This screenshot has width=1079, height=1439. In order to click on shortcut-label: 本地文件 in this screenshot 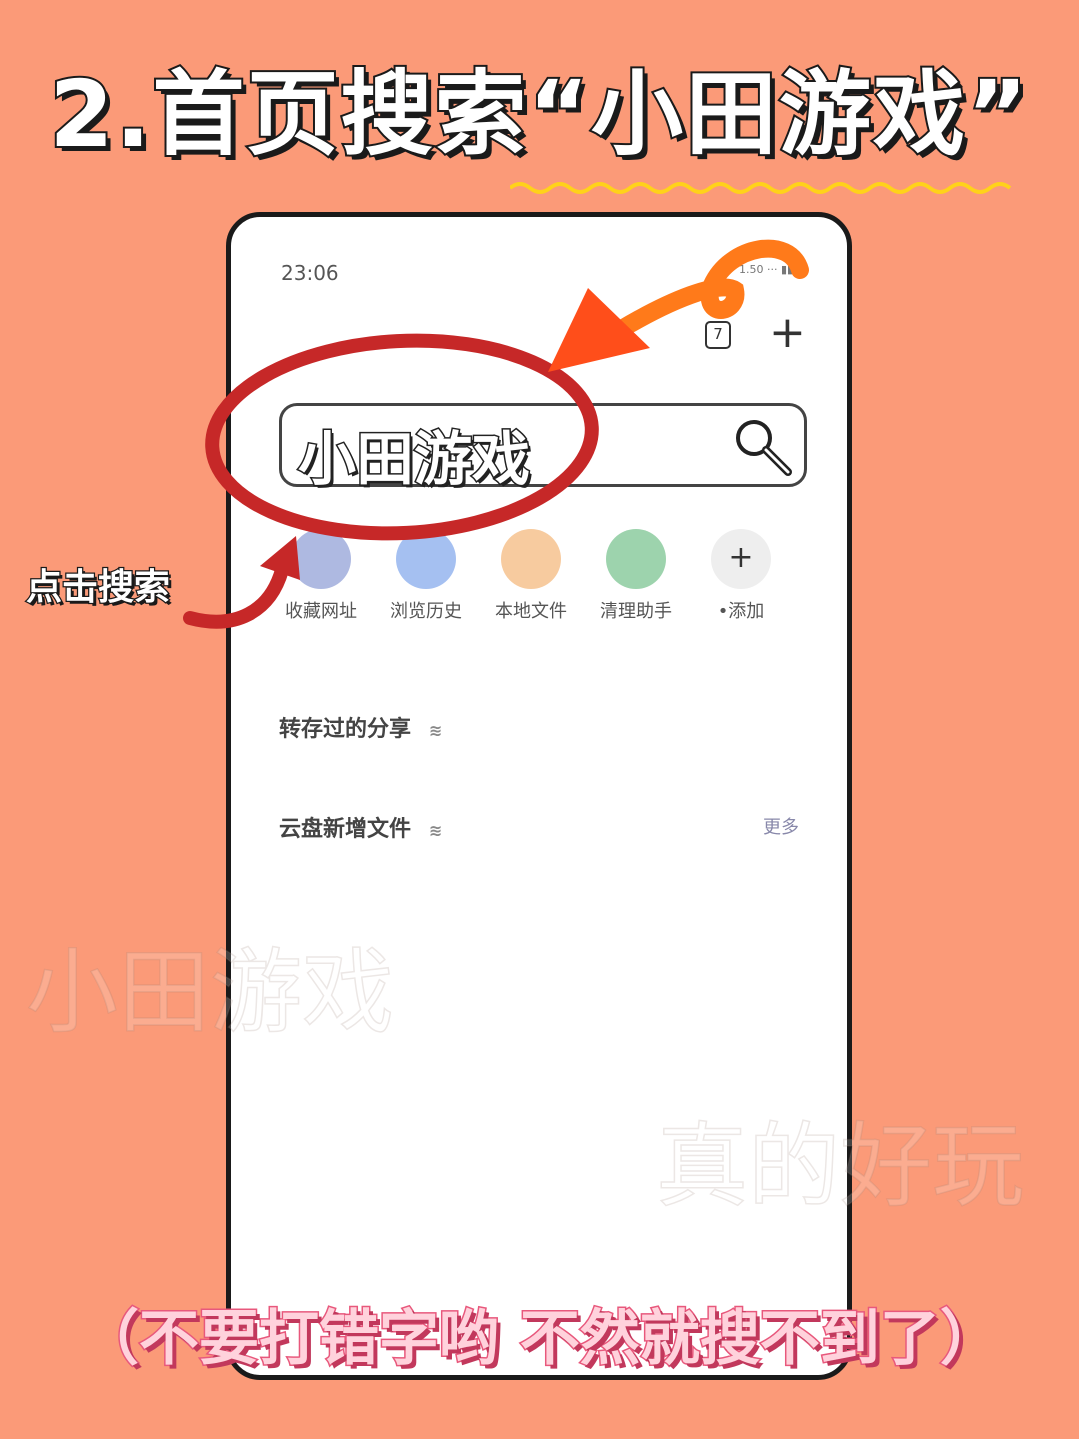, I will do `click(531, 611)`.